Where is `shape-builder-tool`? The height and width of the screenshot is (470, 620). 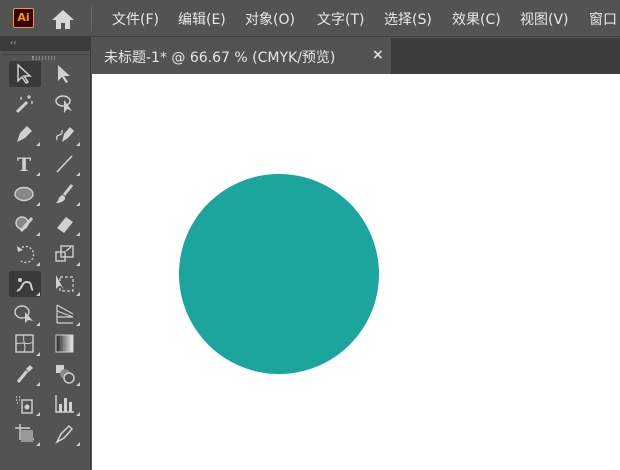
shape-builder-tool is located at coordinates (25, 314).